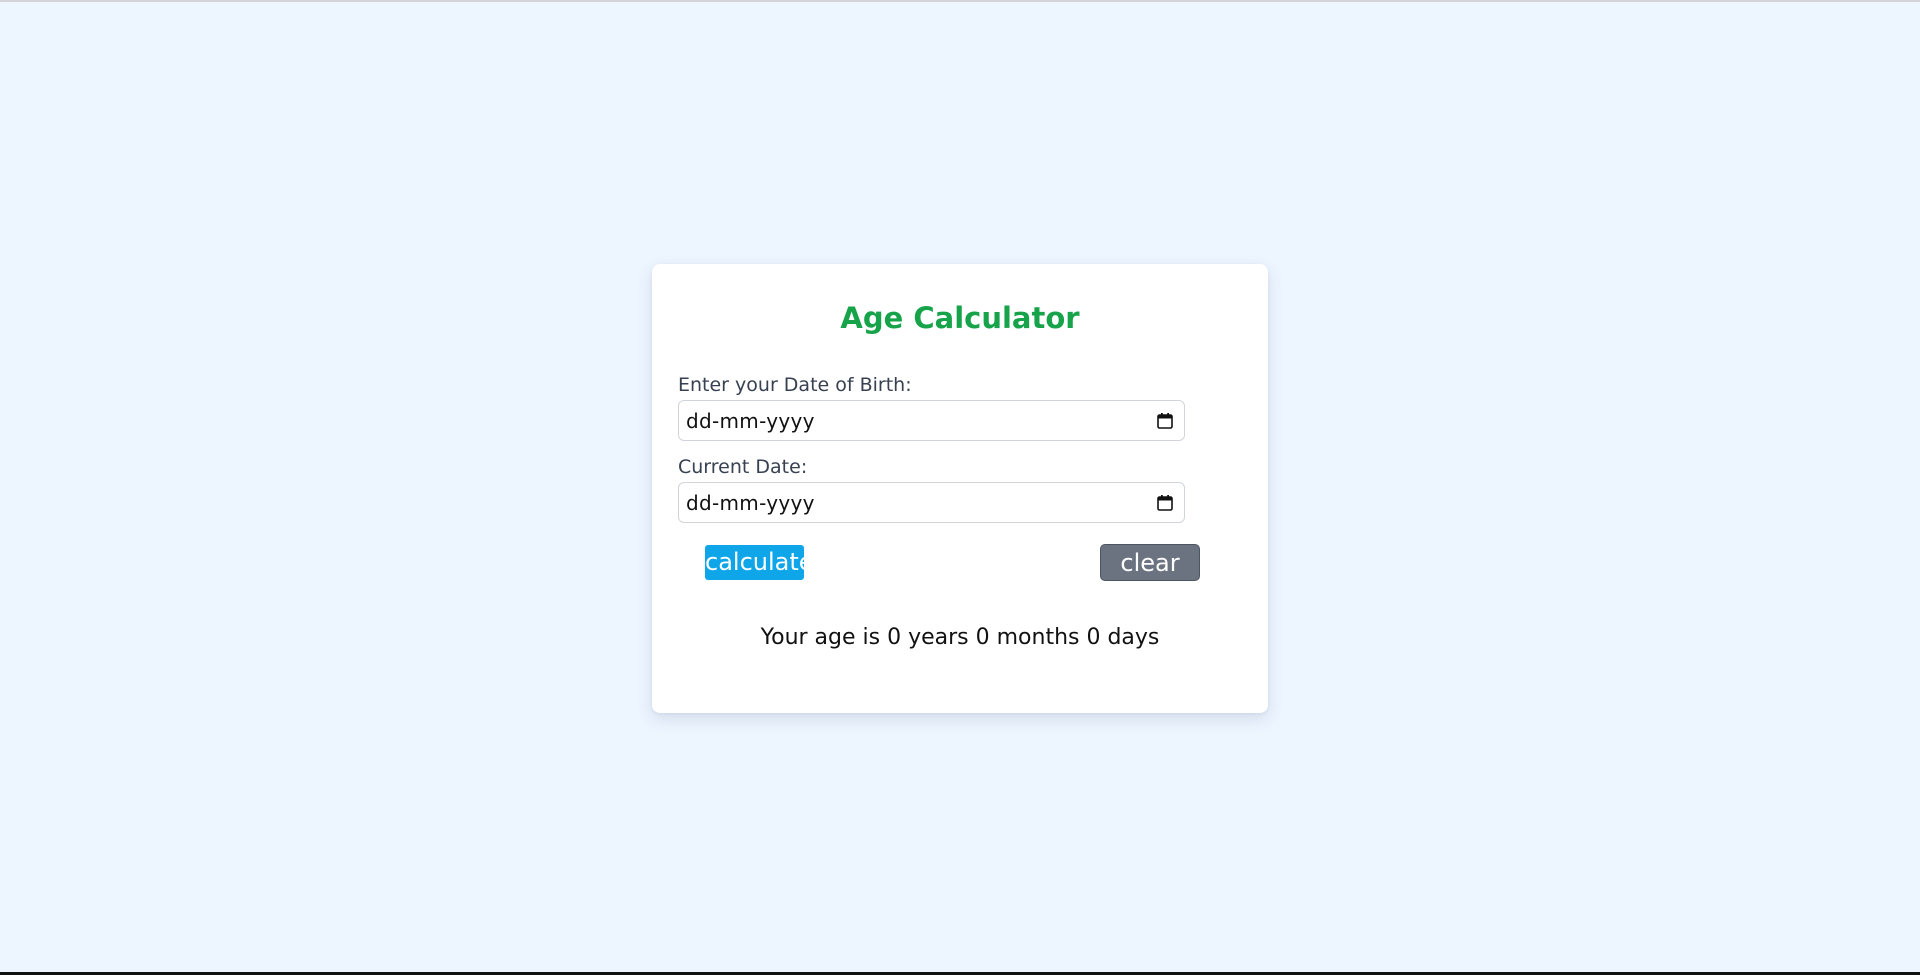  I want to click on page-title: Age Calculator, so click(960, 318).